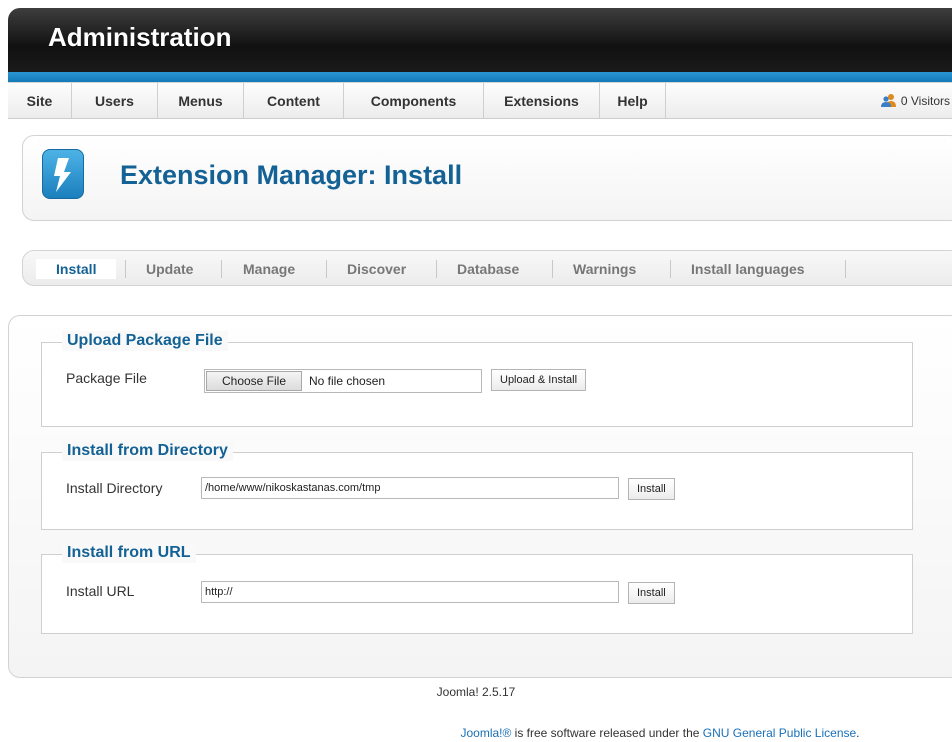  I want to click on menu-components: Components, so click(414, 101).